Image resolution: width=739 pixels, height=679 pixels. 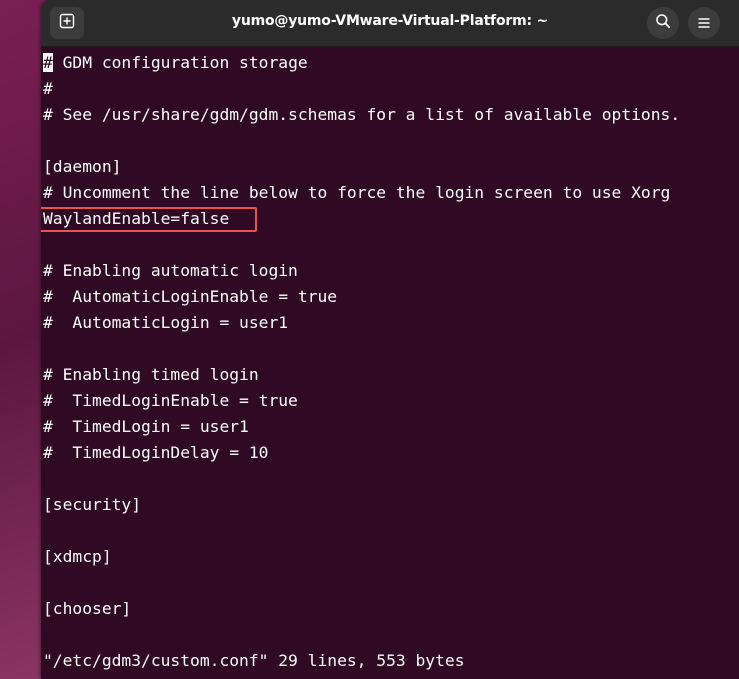 I want to click on terminal-line: # Enabling timed login, so click(x=151, y=374).